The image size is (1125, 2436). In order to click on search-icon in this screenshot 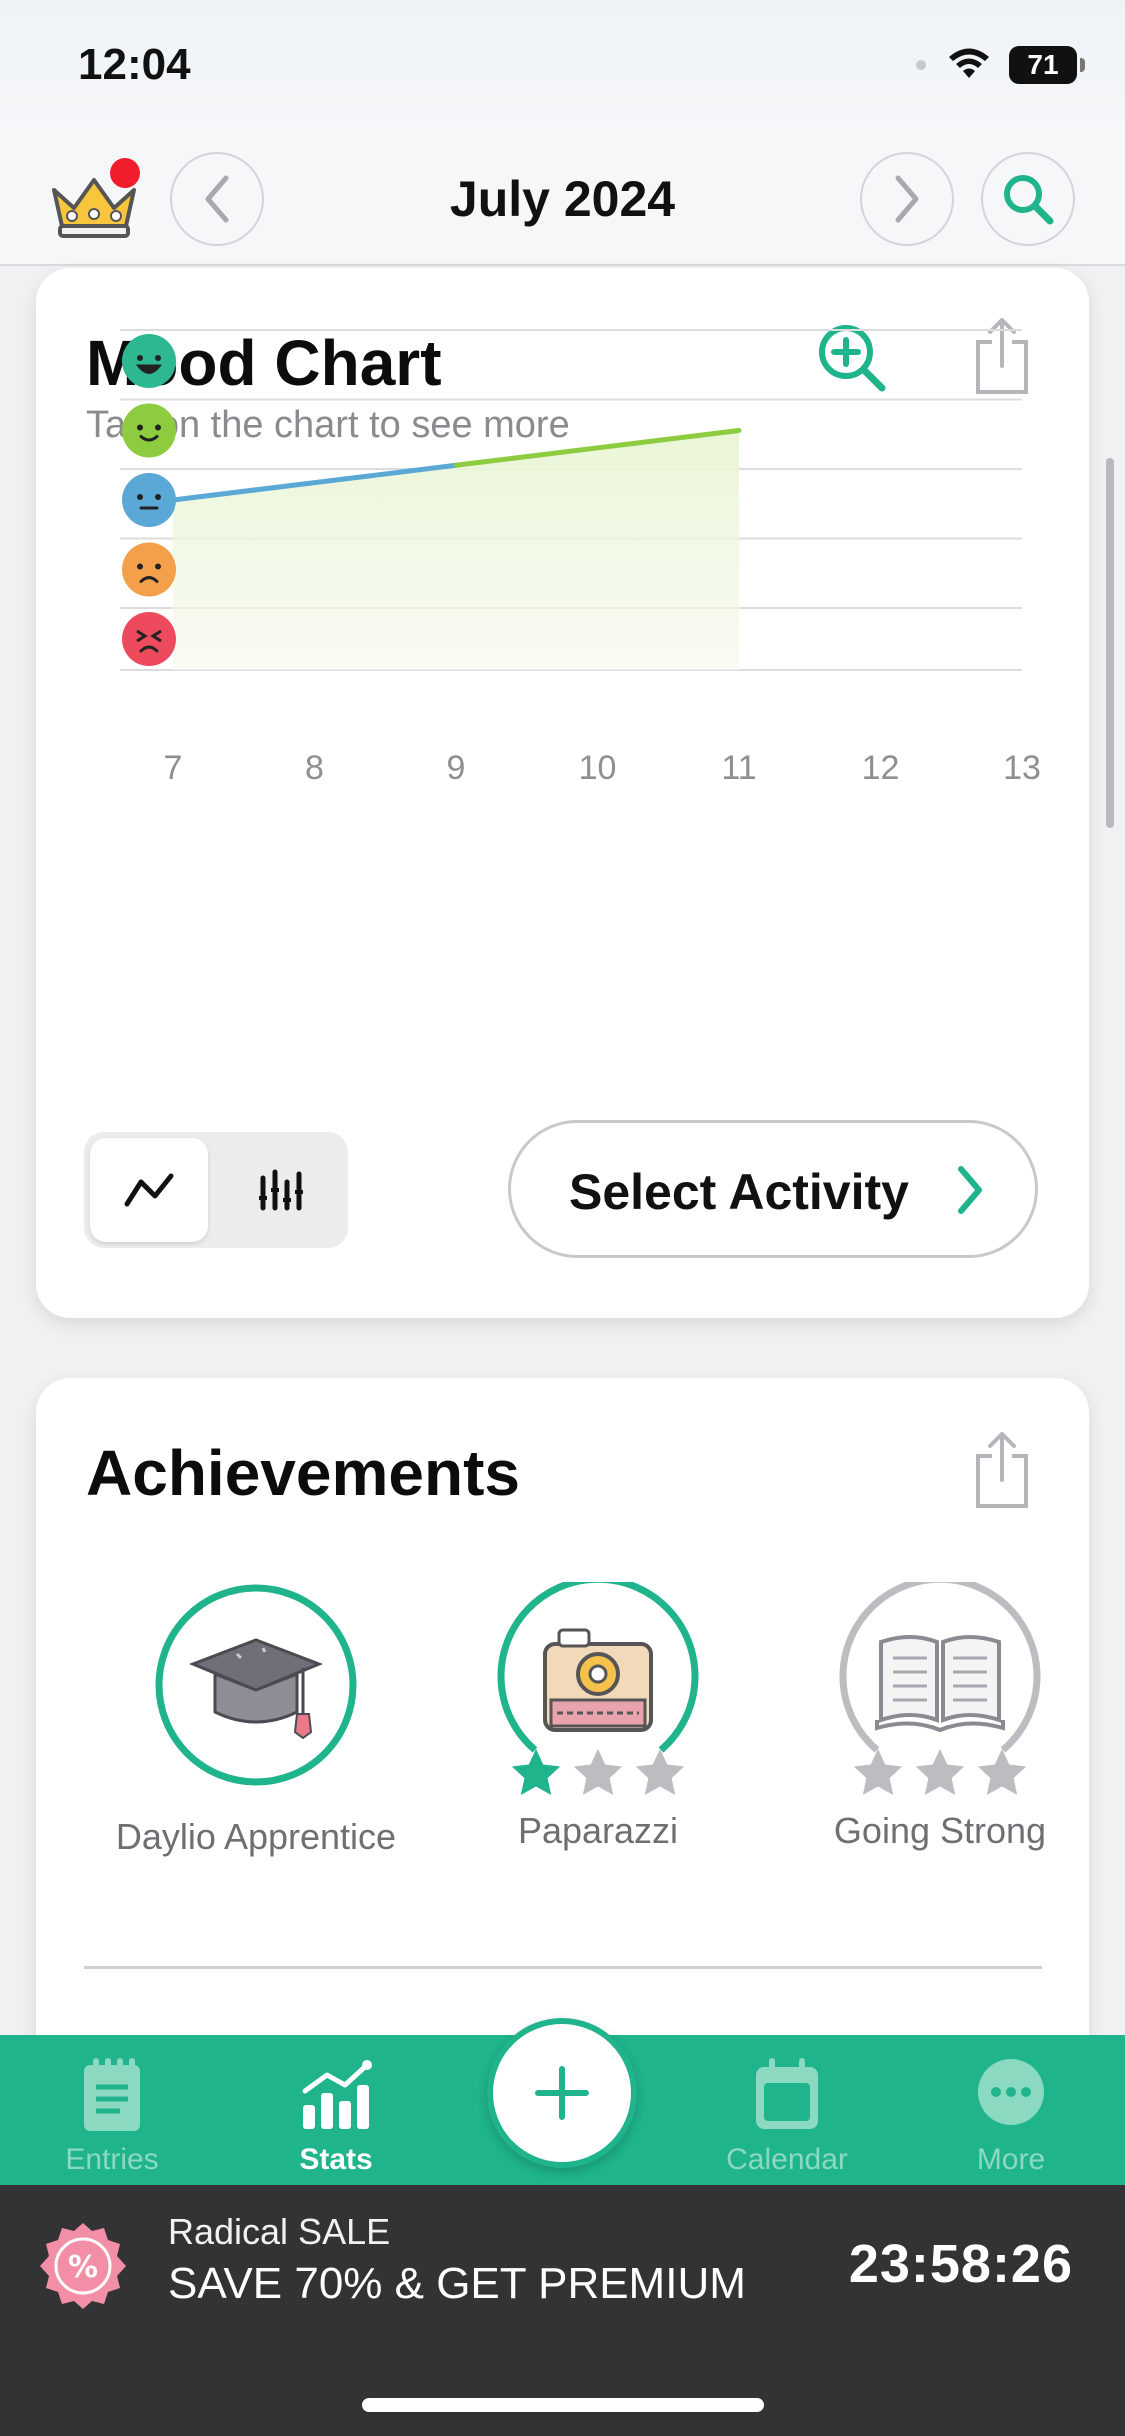, I will do `click(1029, 200)`.